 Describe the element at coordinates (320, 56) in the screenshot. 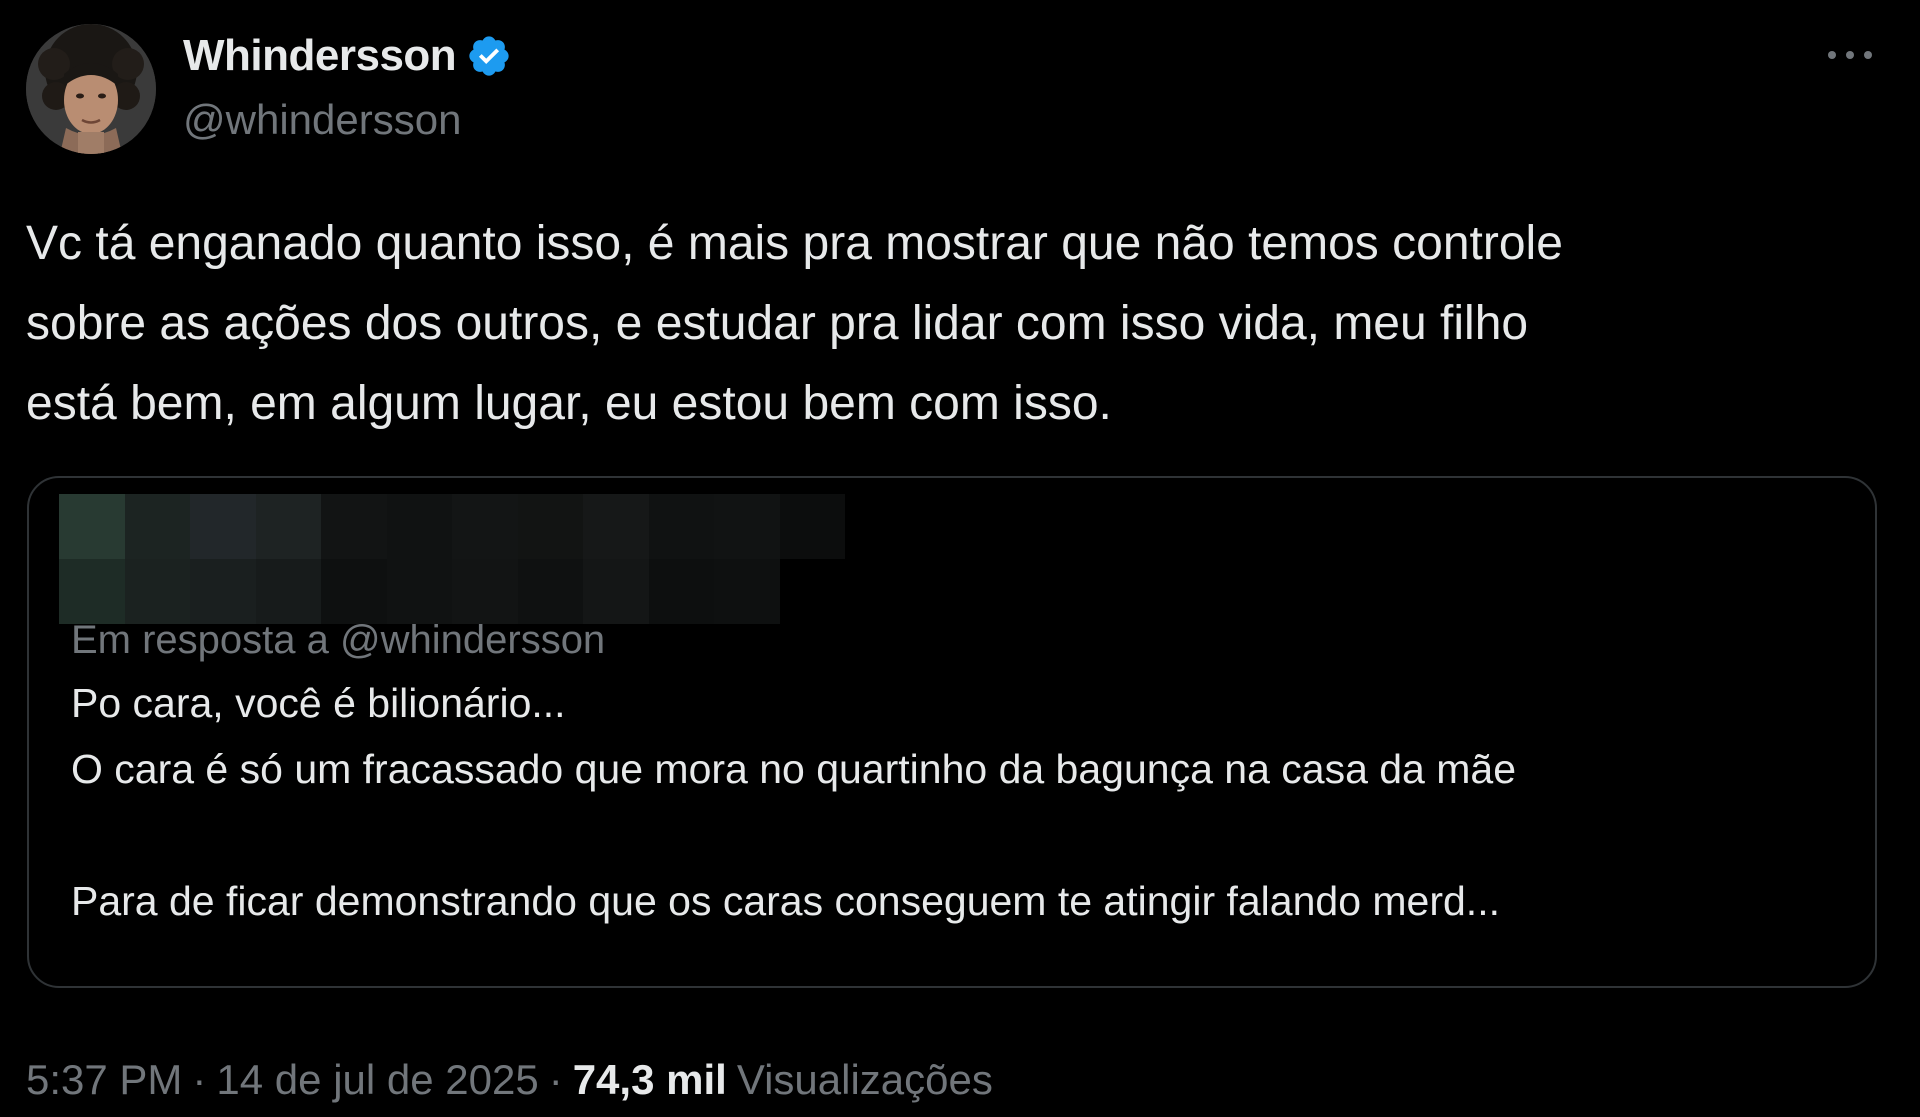

I see `display-name: Whindersson` at that location.